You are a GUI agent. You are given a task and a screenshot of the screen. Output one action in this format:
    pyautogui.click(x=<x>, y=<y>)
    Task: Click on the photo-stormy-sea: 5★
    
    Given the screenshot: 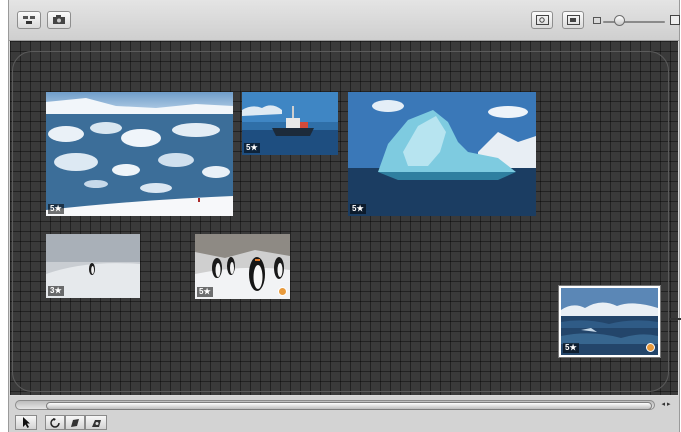 What is the action you would take?
    pyautogui.click(x=609, y=321)
    